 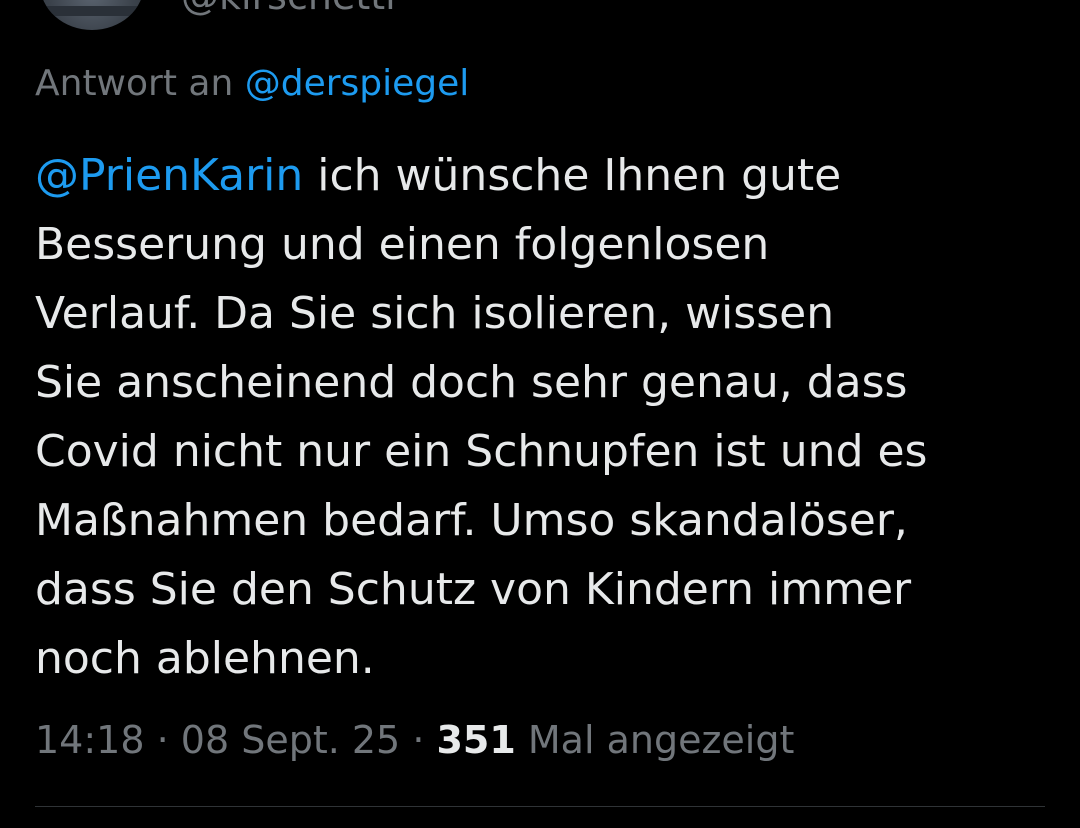 What do you see at coordinates (655, 740) in the screenshot?
I see `views-label: Mal angezeigt` at bounding box center [655, 740].